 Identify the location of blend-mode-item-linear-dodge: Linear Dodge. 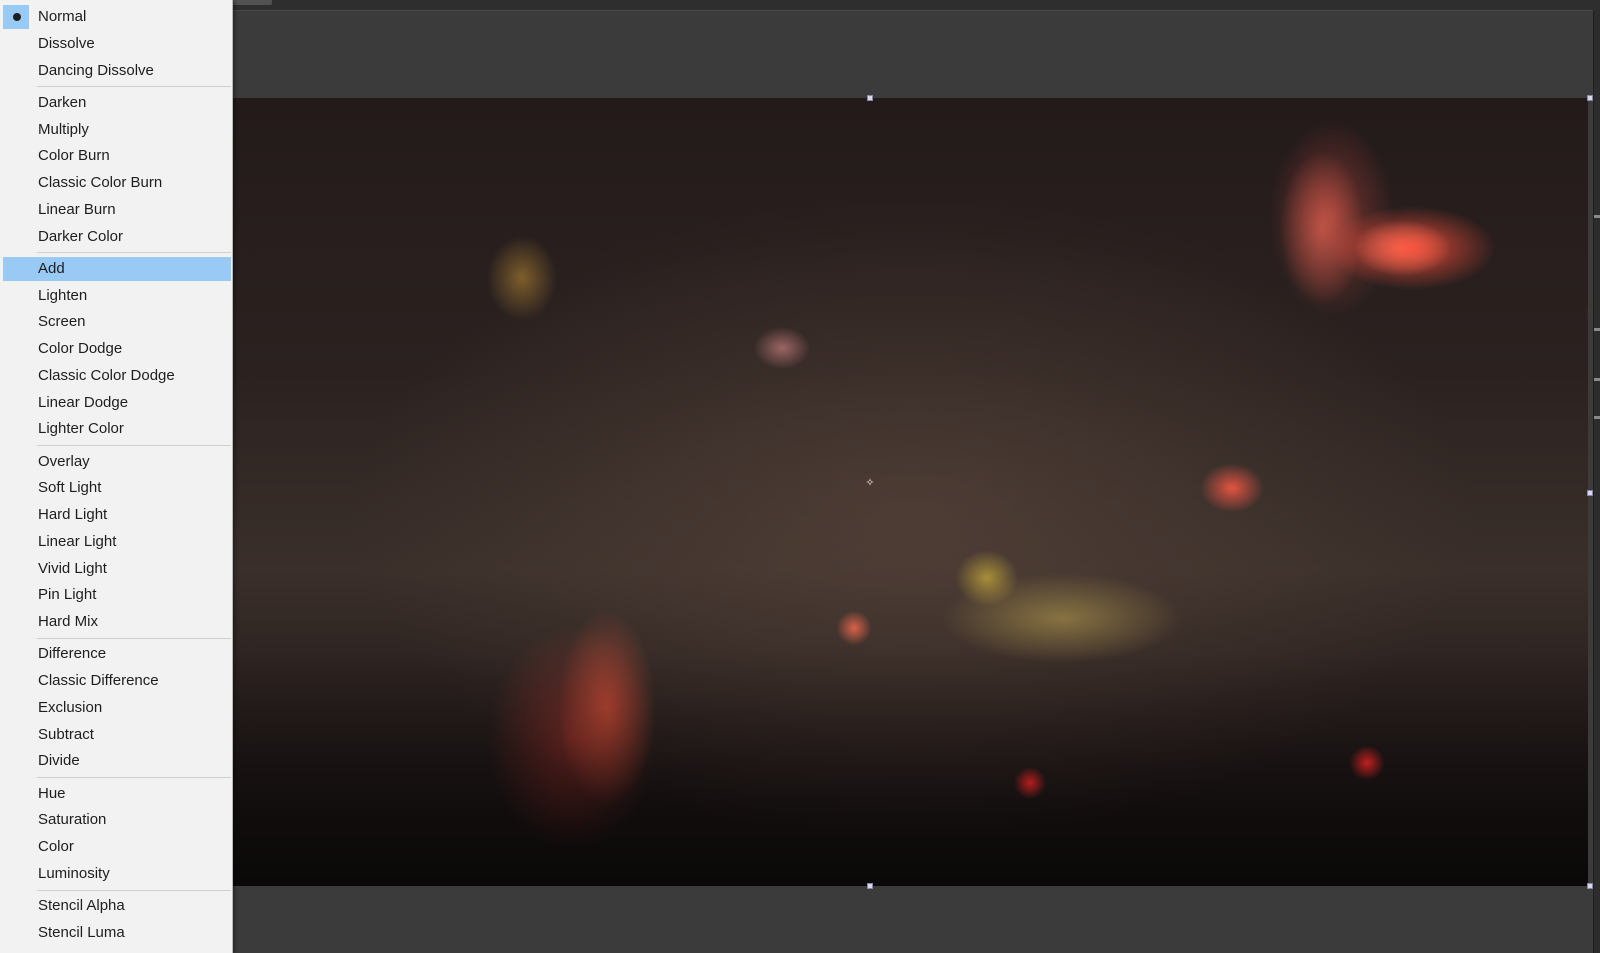
(117, 403).